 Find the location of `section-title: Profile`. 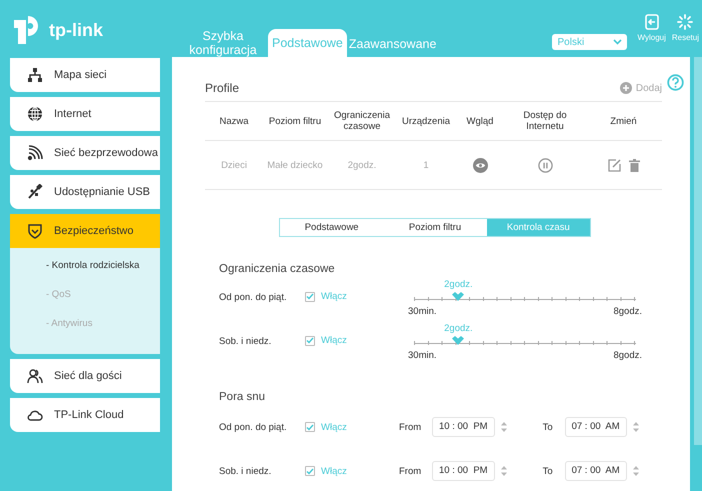

section-title: Profile is located at coordinates (222, 88).